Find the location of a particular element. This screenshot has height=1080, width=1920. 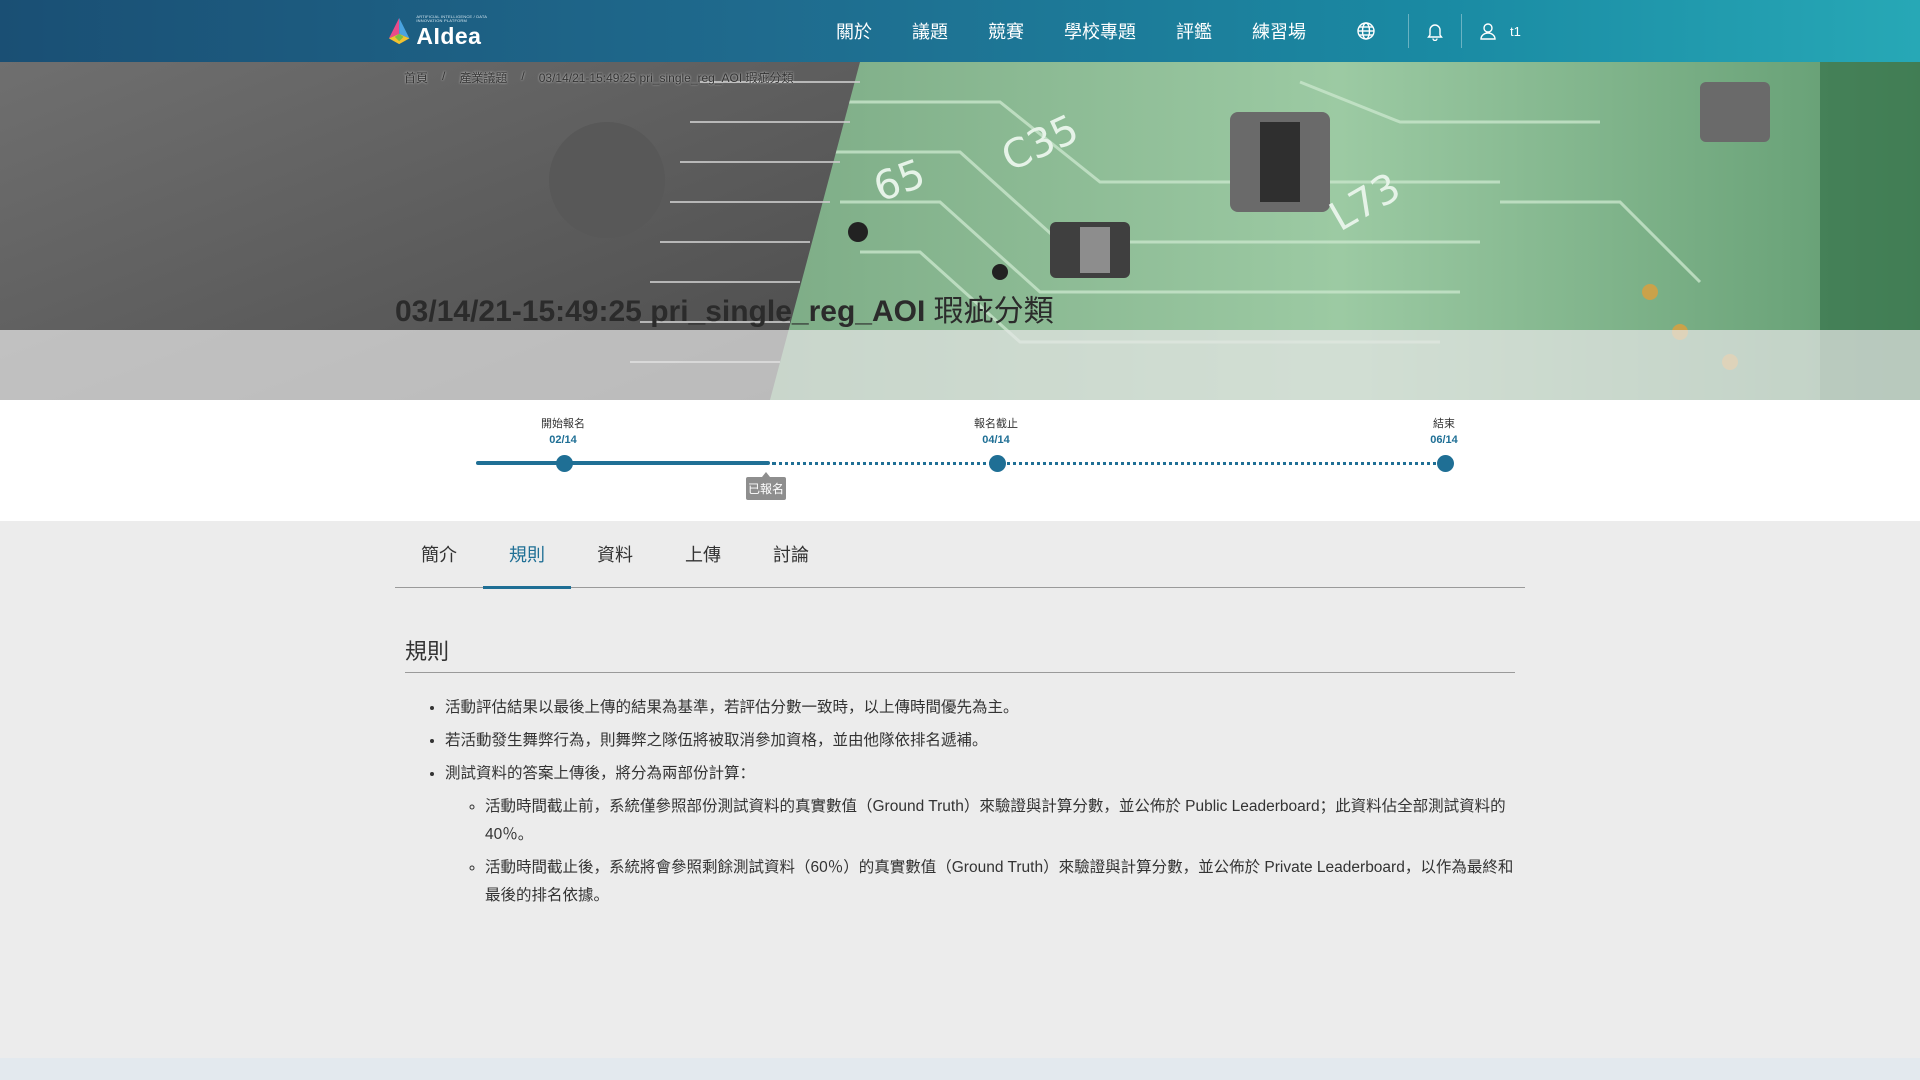

logo-mark-icon is located at coordinates (399, 31).